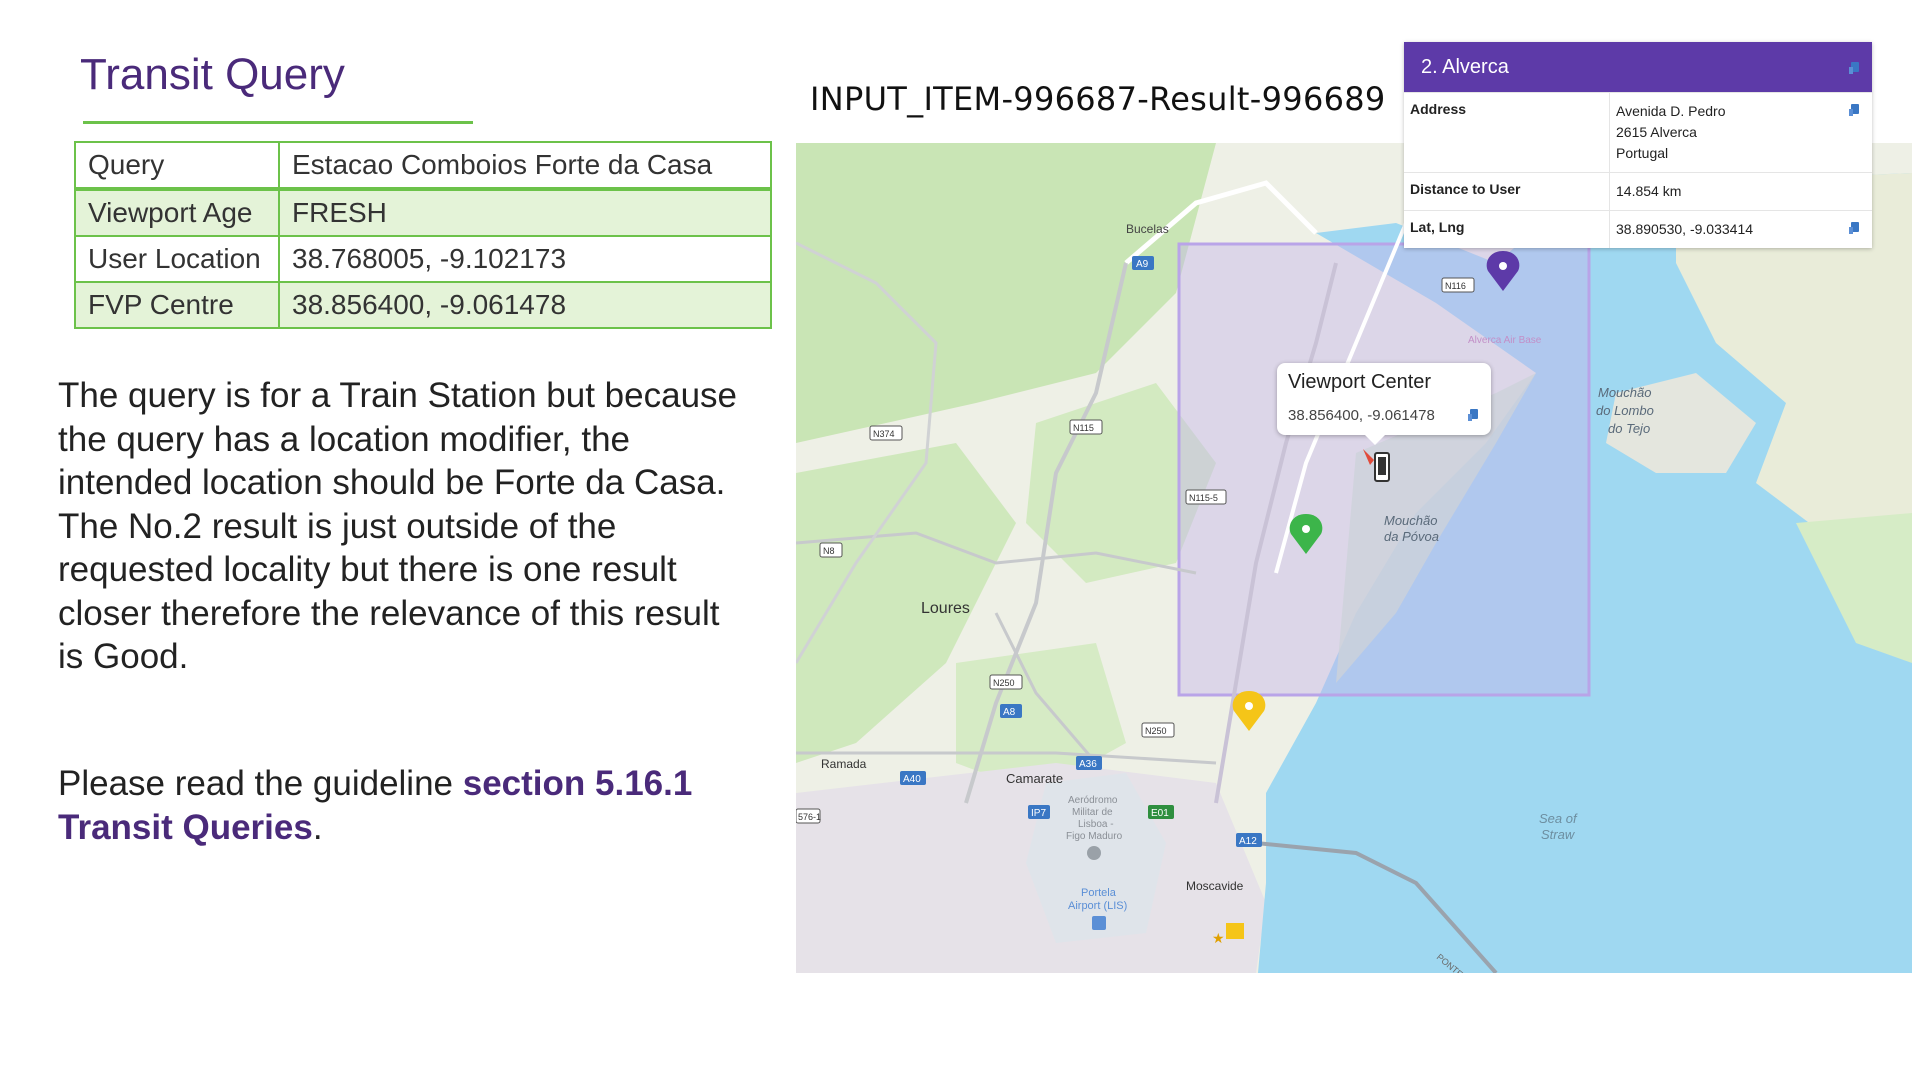  I want to click on road-shield-n250-a: N250, so click(1006, 682).